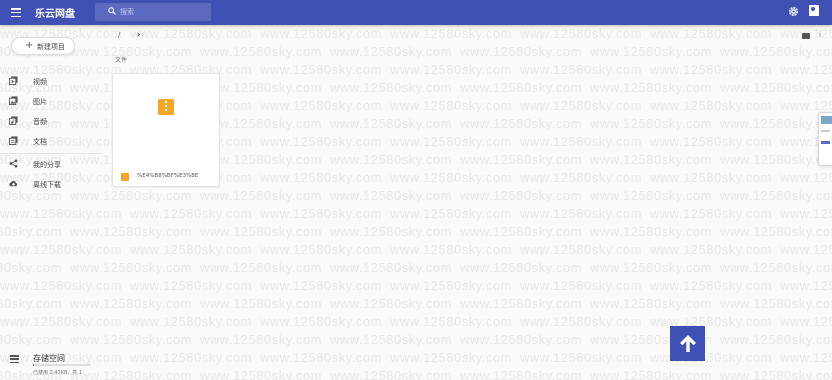 Image resolution: width=832 pixels, height=380 pixels. I want to click on sidebar-item-documents: 文档, so click(51, 141).